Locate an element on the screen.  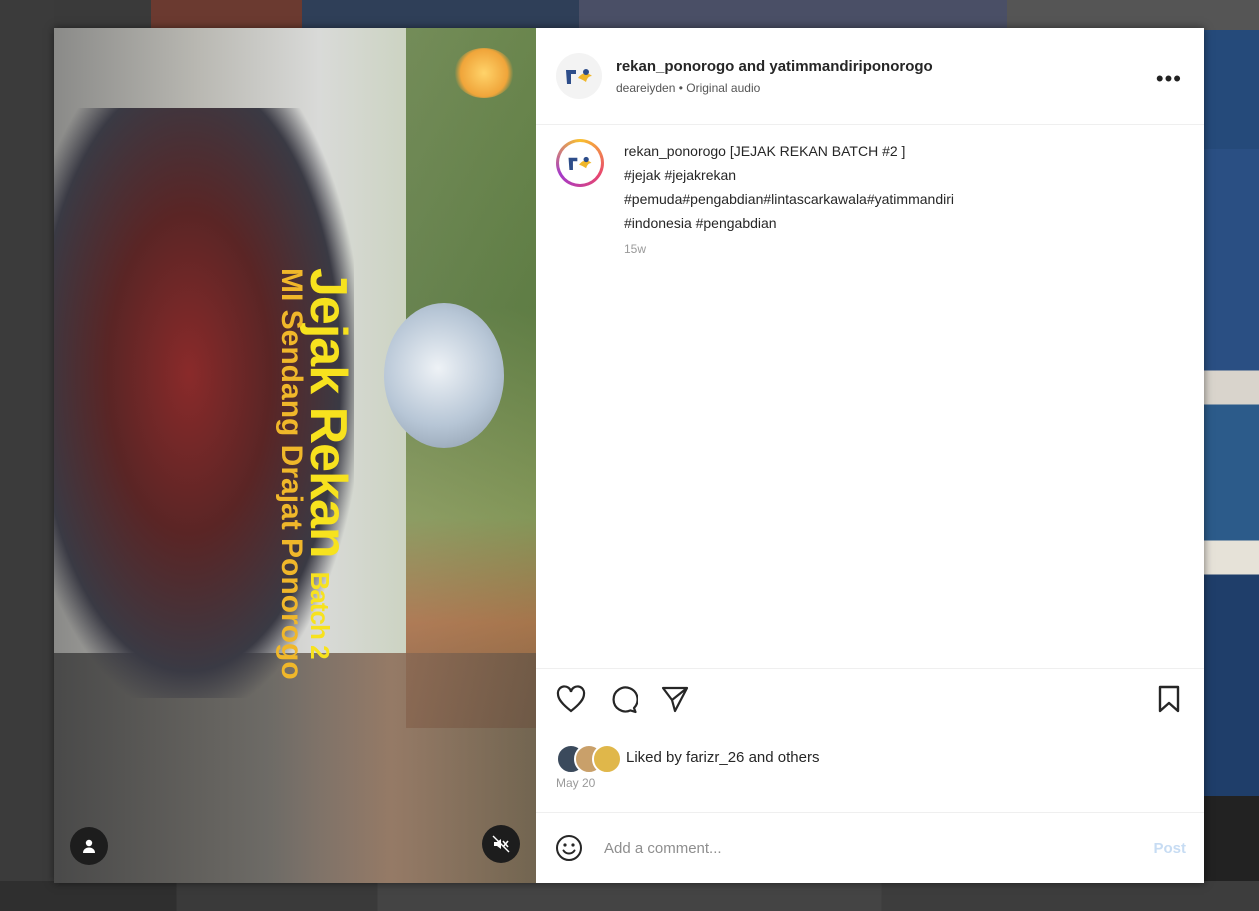
caption-avatar is located at coordinates (580, 163).